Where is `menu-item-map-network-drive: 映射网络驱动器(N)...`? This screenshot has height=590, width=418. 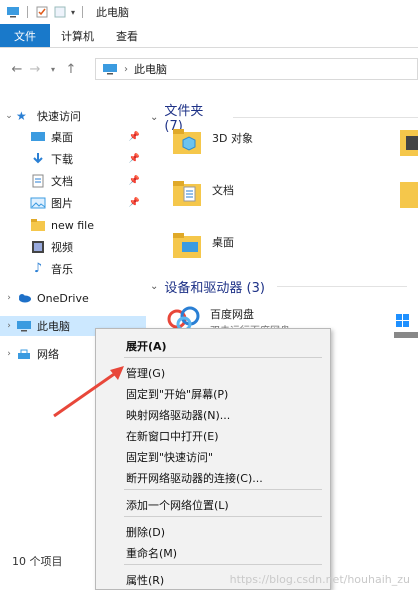 menu-item-map-network-drive: 映射网络驱动器(N)... is located at coordinates (178, 415).